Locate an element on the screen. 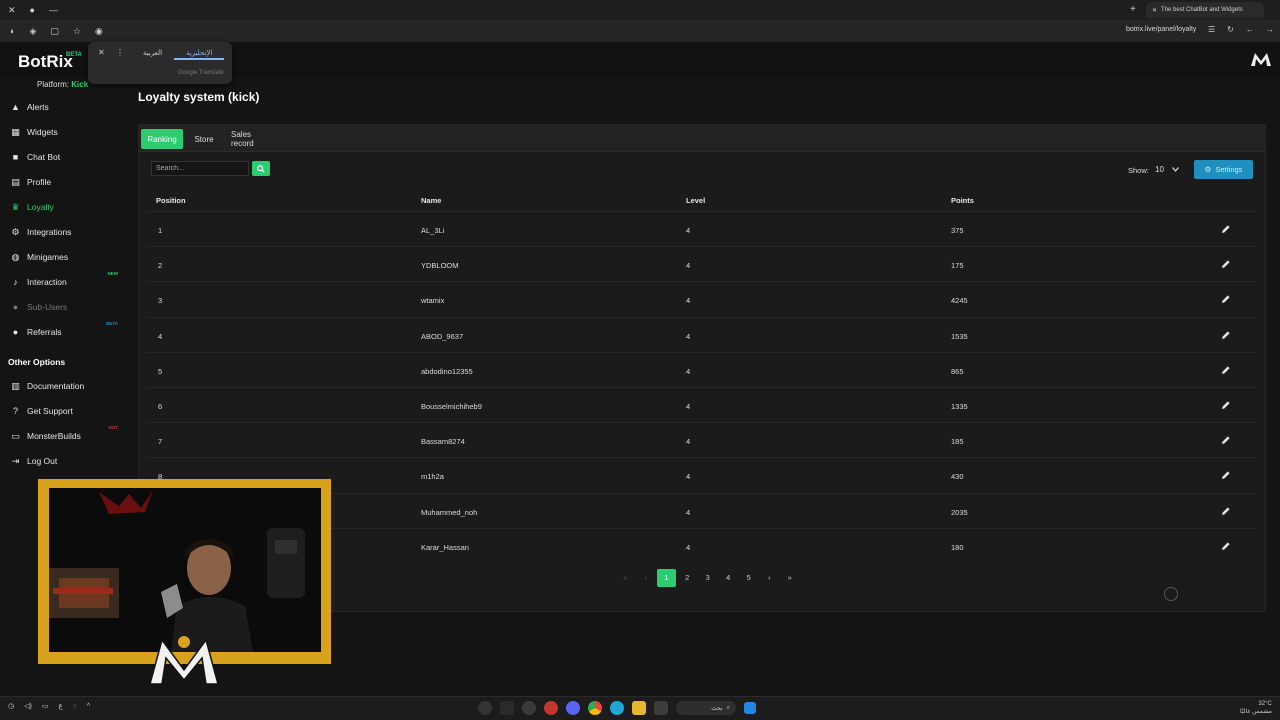 The height and width of the screenshot is (720, 1280). tab-title: The best ChatBot and Widgets is located at coordinates (1202, 10).